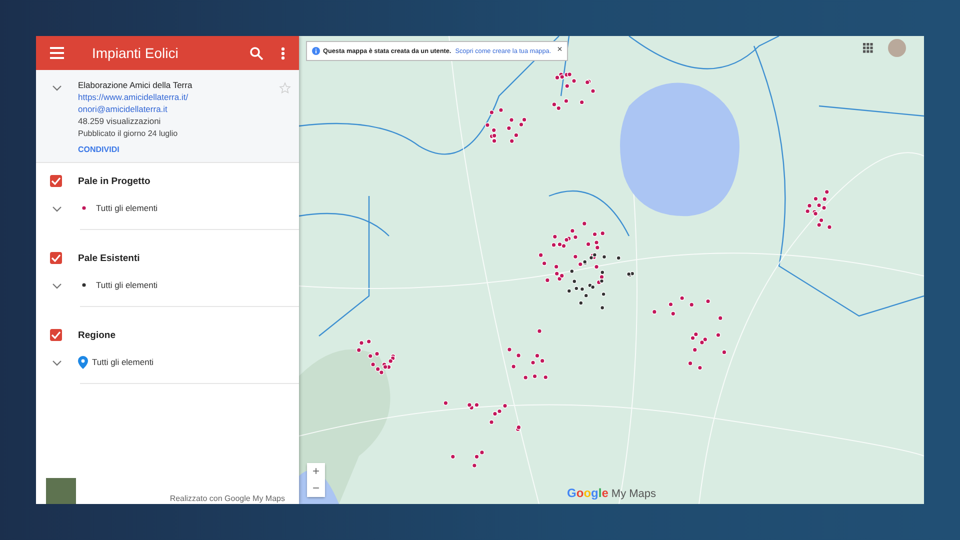  What do you see at coordinates (119, 121) in the screenshot?
I see `views-count: 48.259 visualizzazioni` at bounding box center [119, 121].